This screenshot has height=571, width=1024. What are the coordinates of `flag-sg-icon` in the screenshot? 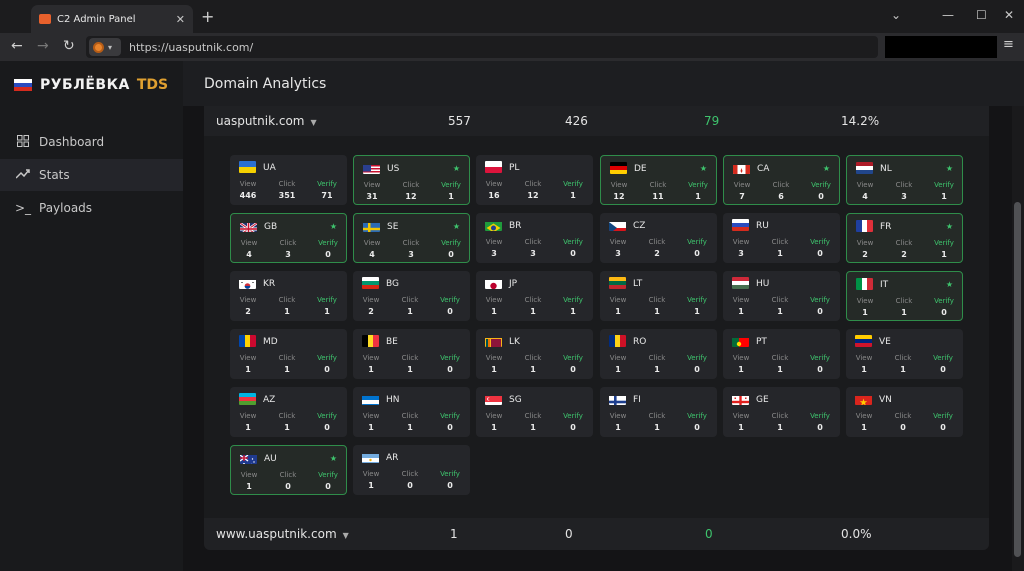 It's located at (493, 399).